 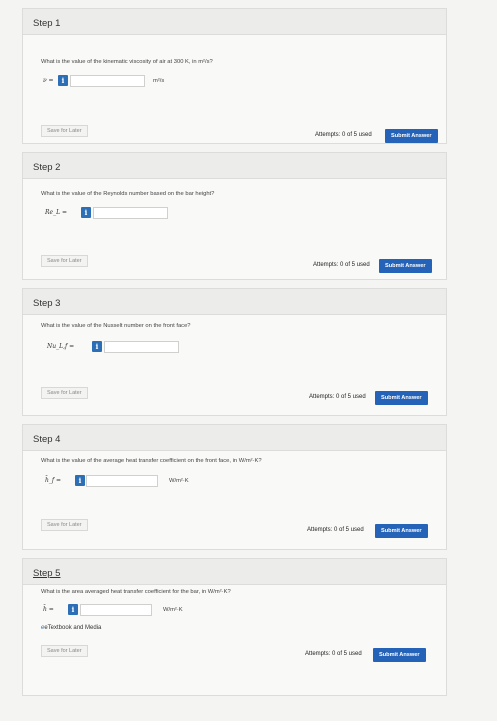 I want to click on variable-label: h̄ =, so click(x=48, y=609).